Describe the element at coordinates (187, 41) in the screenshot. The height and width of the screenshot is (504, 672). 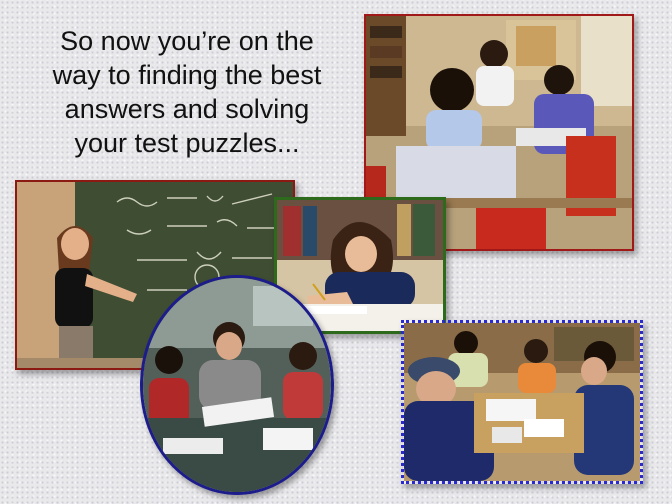
I see `headline-line-1: So now you’re on the` at that location.